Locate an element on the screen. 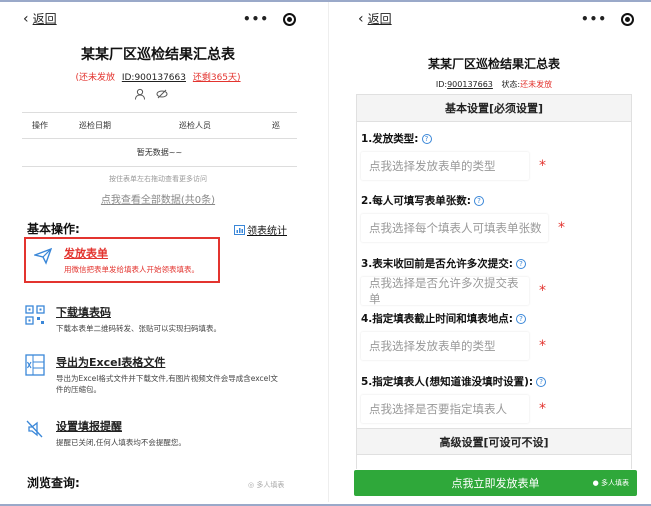 The width and height of the screenshot is (651, 506). excel-icon is located at coordinates (35, 365).